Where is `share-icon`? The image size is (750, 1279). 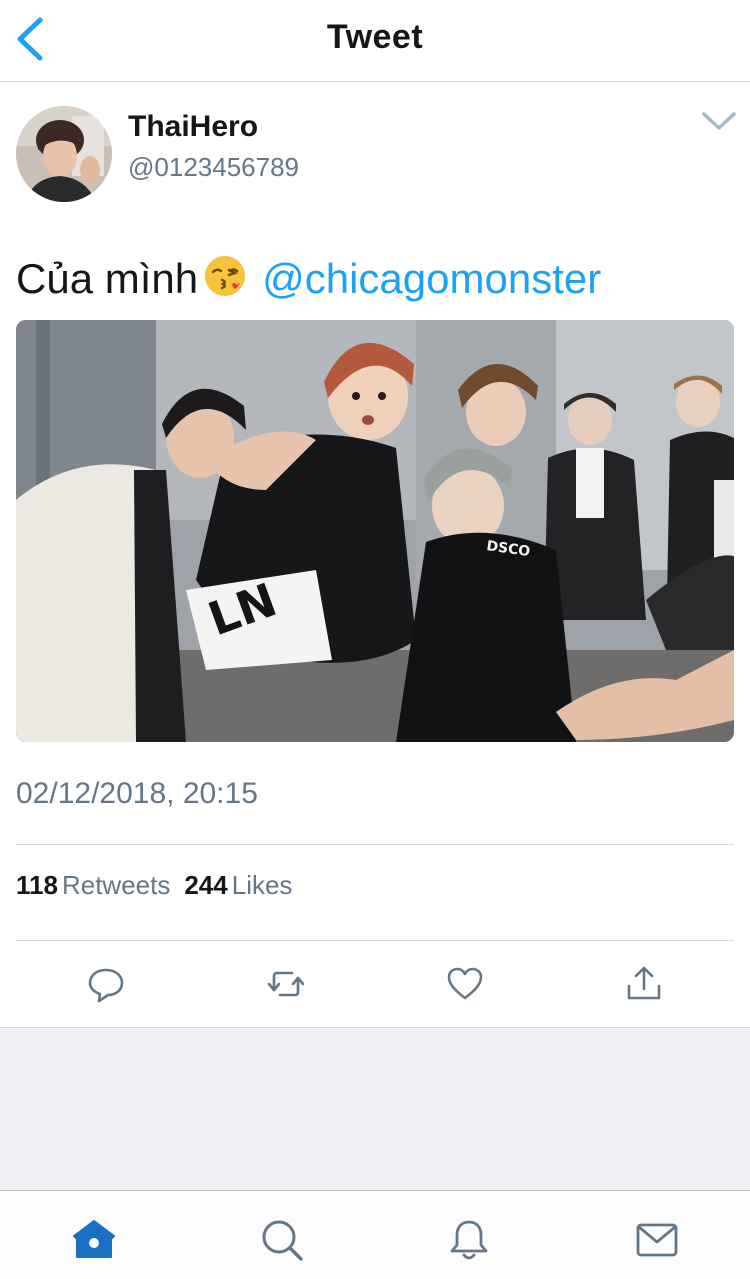 share-icon is located at coordinates (644, 983).